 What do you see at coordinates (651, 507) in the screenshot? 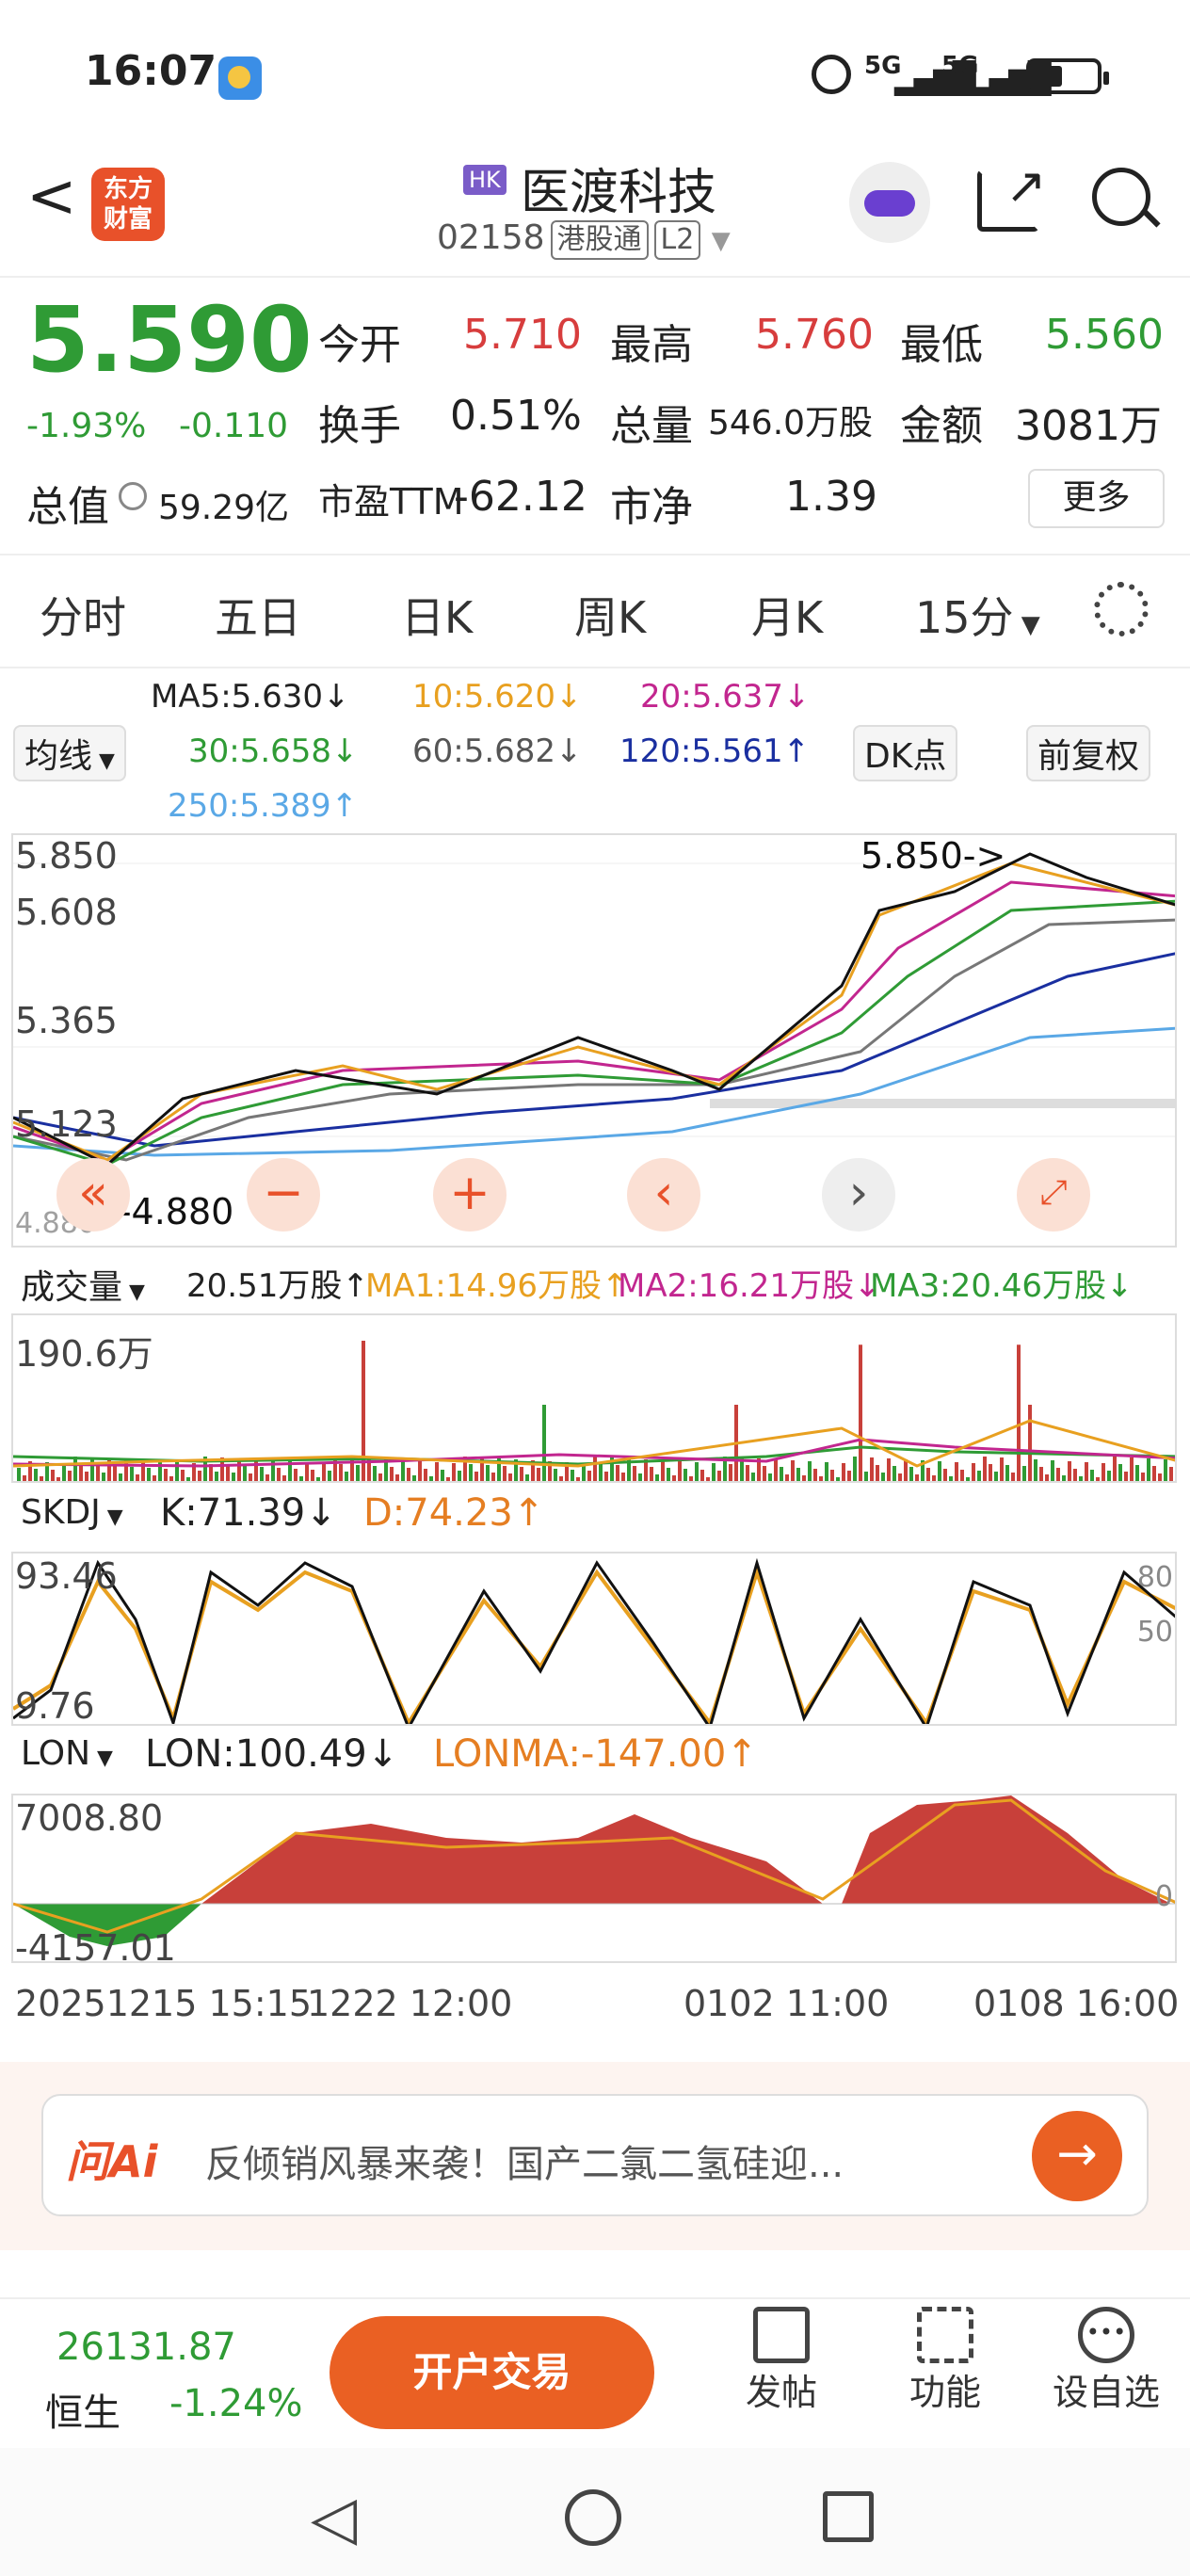
I see `pb-label: 市净` at bounding box center [651, 507].